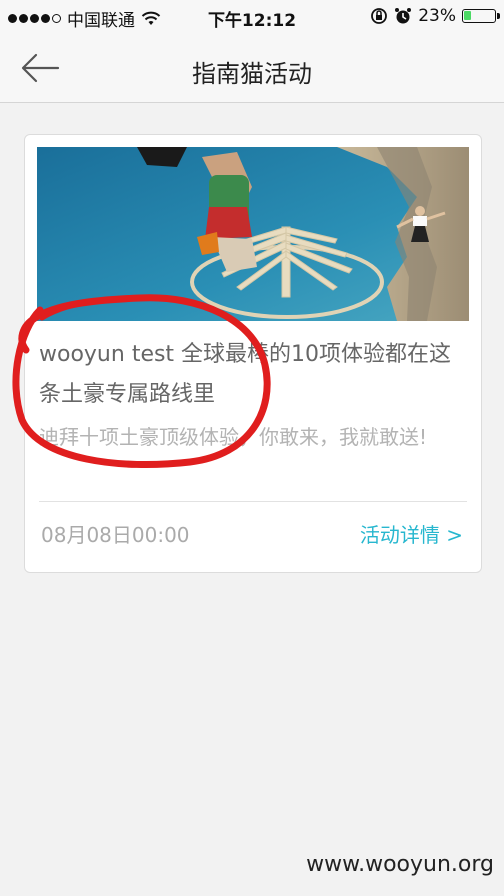 The height and width of the screenshot is (896, 504). What do you see at coordinates (115, 535) in the screenshot?
I see `activity-date: 08月08日00:00` at bounding box center [115, 535].